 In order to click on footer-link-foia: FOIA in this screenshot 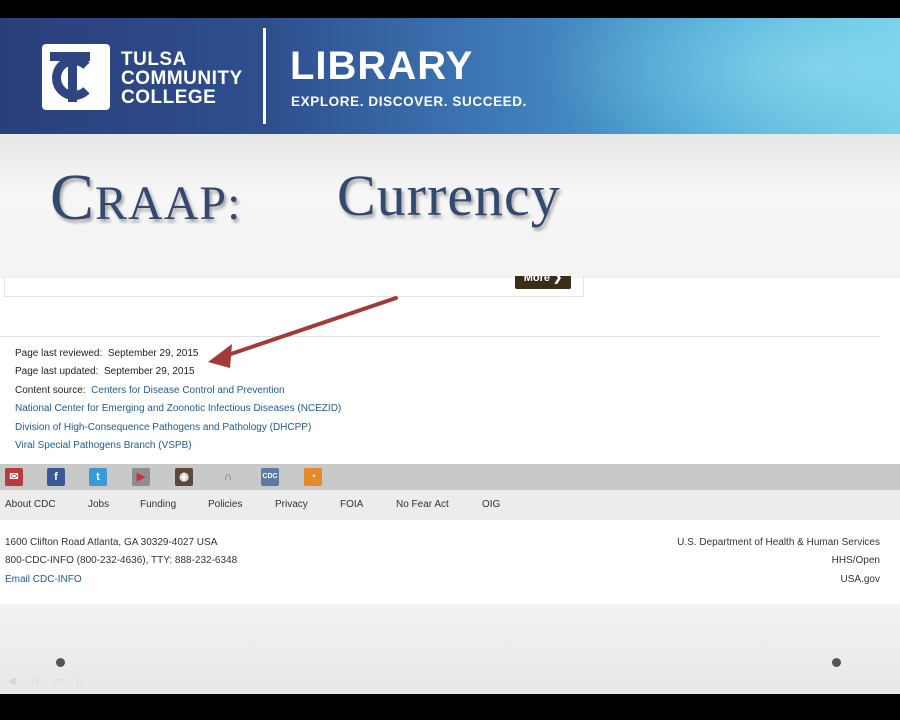, I will do `click(351, 504)`.